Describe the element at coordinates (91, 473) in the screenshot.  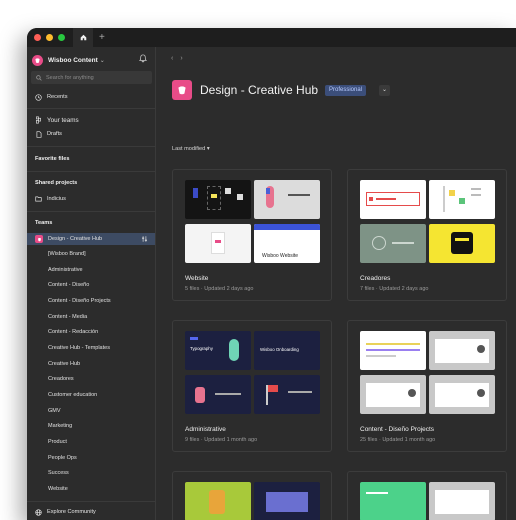
I see `team-item: Success` at that location.